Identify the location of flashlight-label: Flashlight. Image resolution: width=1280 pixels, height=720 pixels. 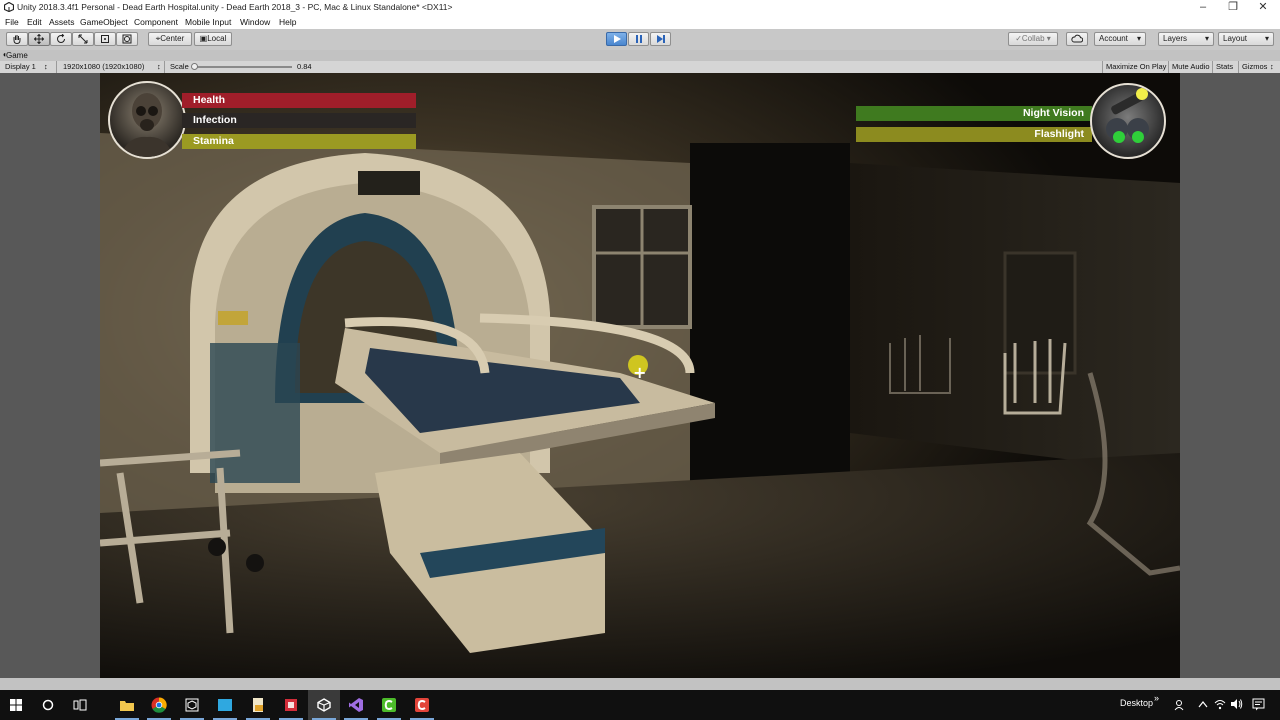
(1059, 134).